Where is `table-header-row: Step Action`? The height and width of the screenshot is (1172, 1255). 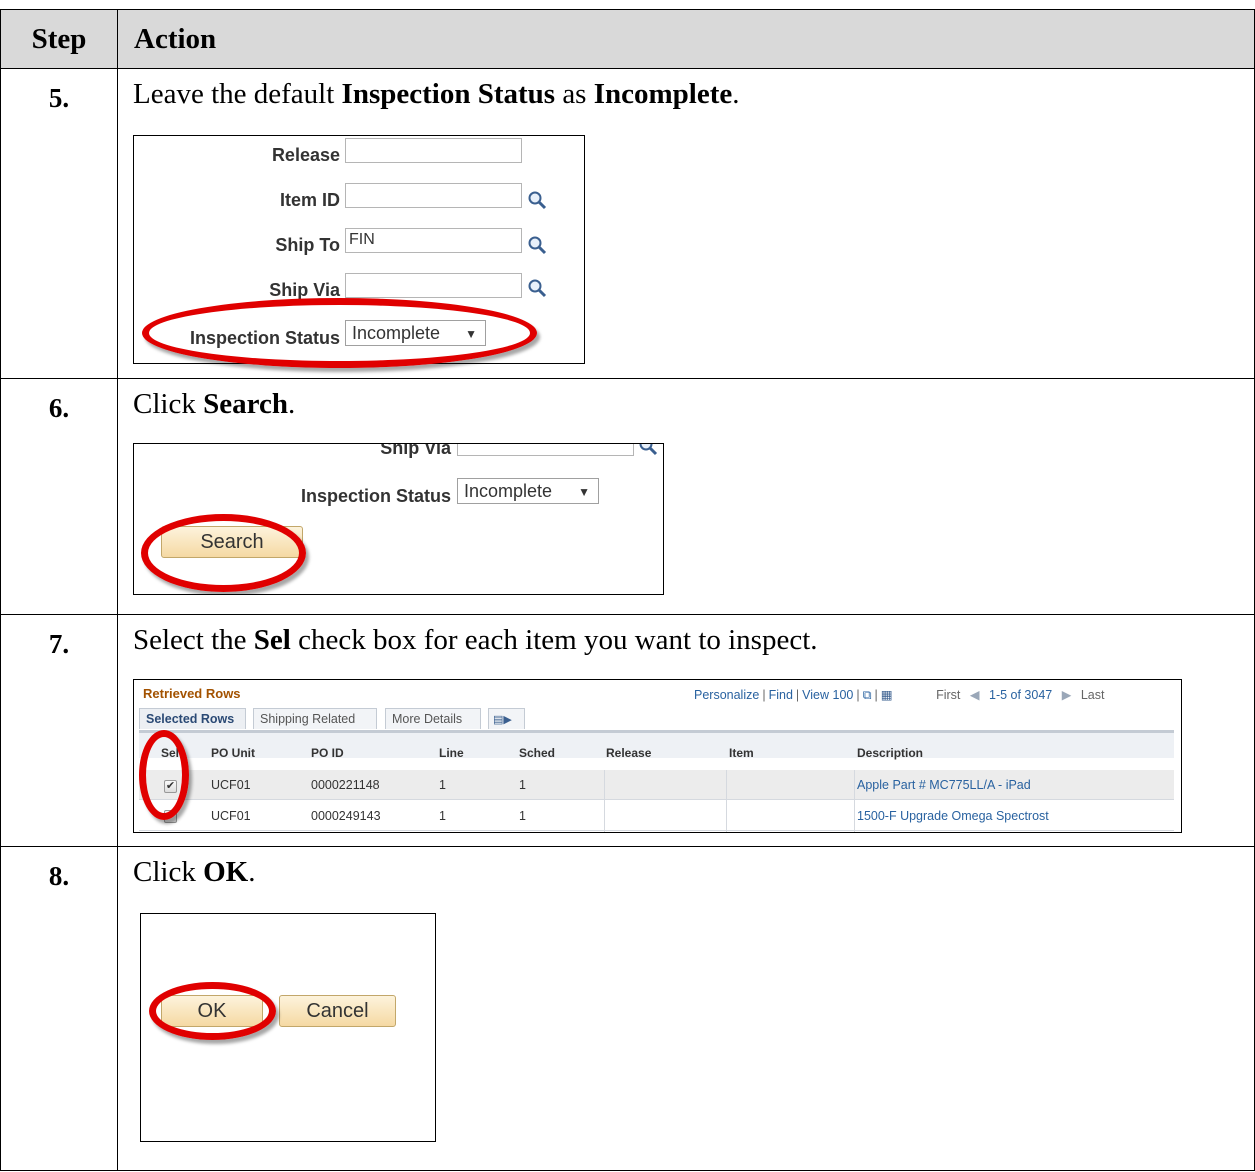 table-header-row: Step Action is located at coordinates (627, 39).